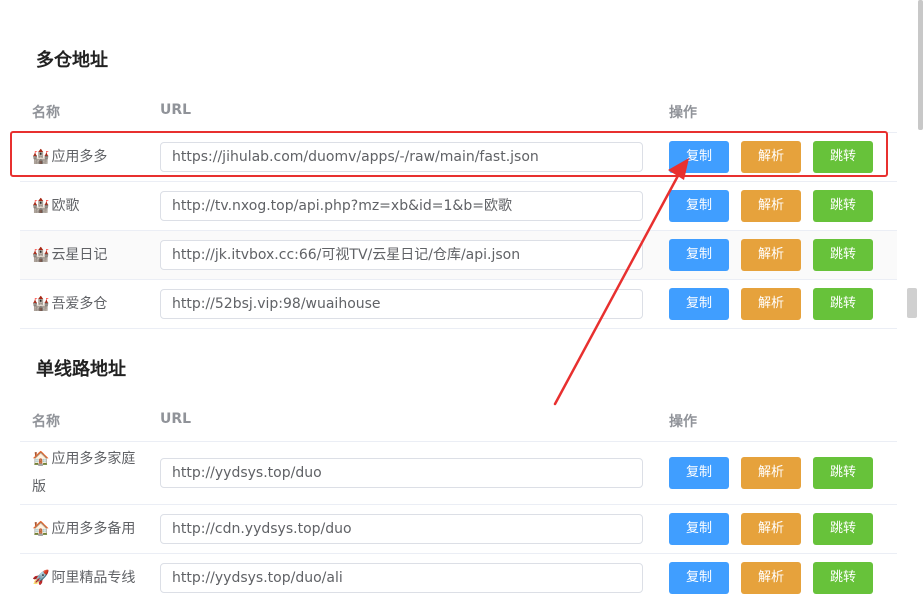  What do you see at coordinates (97, 529) in the screenshot?
I see `row-name: 🏠 应用多多备用` at bounding box center [97, 529].